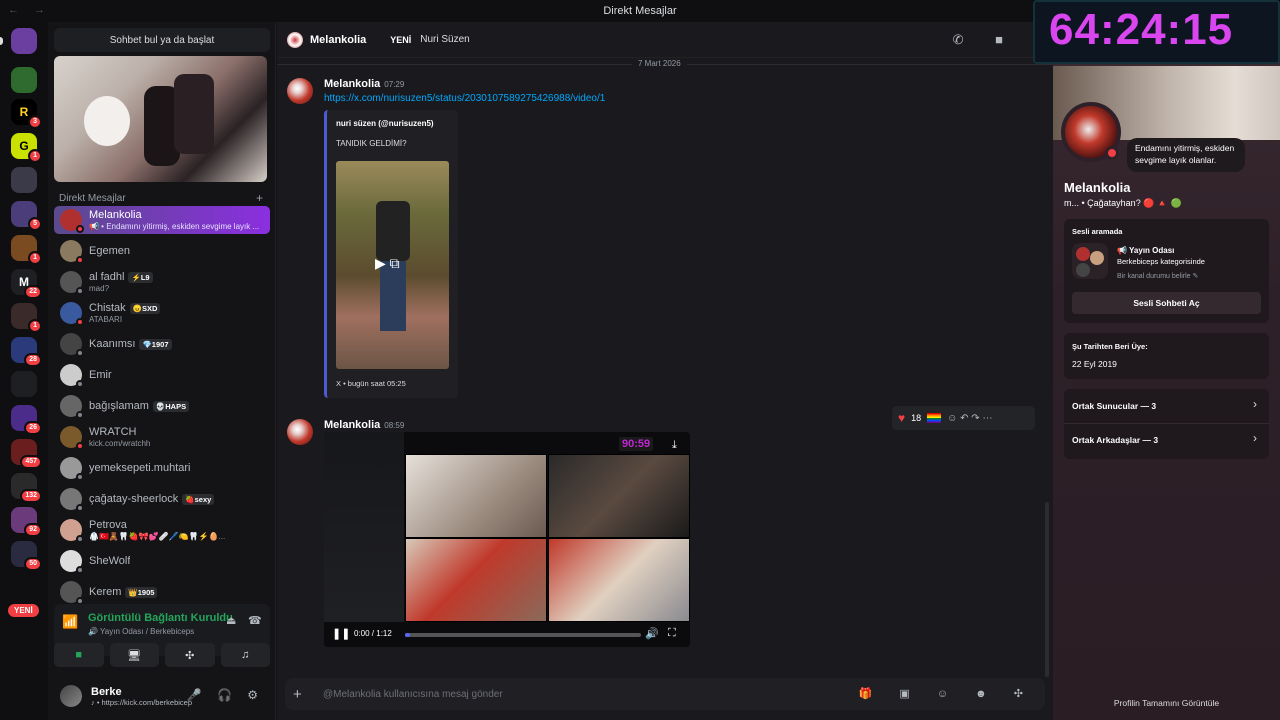 The image size is (1280, 720). Describe the element at coordinates (1047, 589) in the screenshot. I see `scrollbar` at that location.